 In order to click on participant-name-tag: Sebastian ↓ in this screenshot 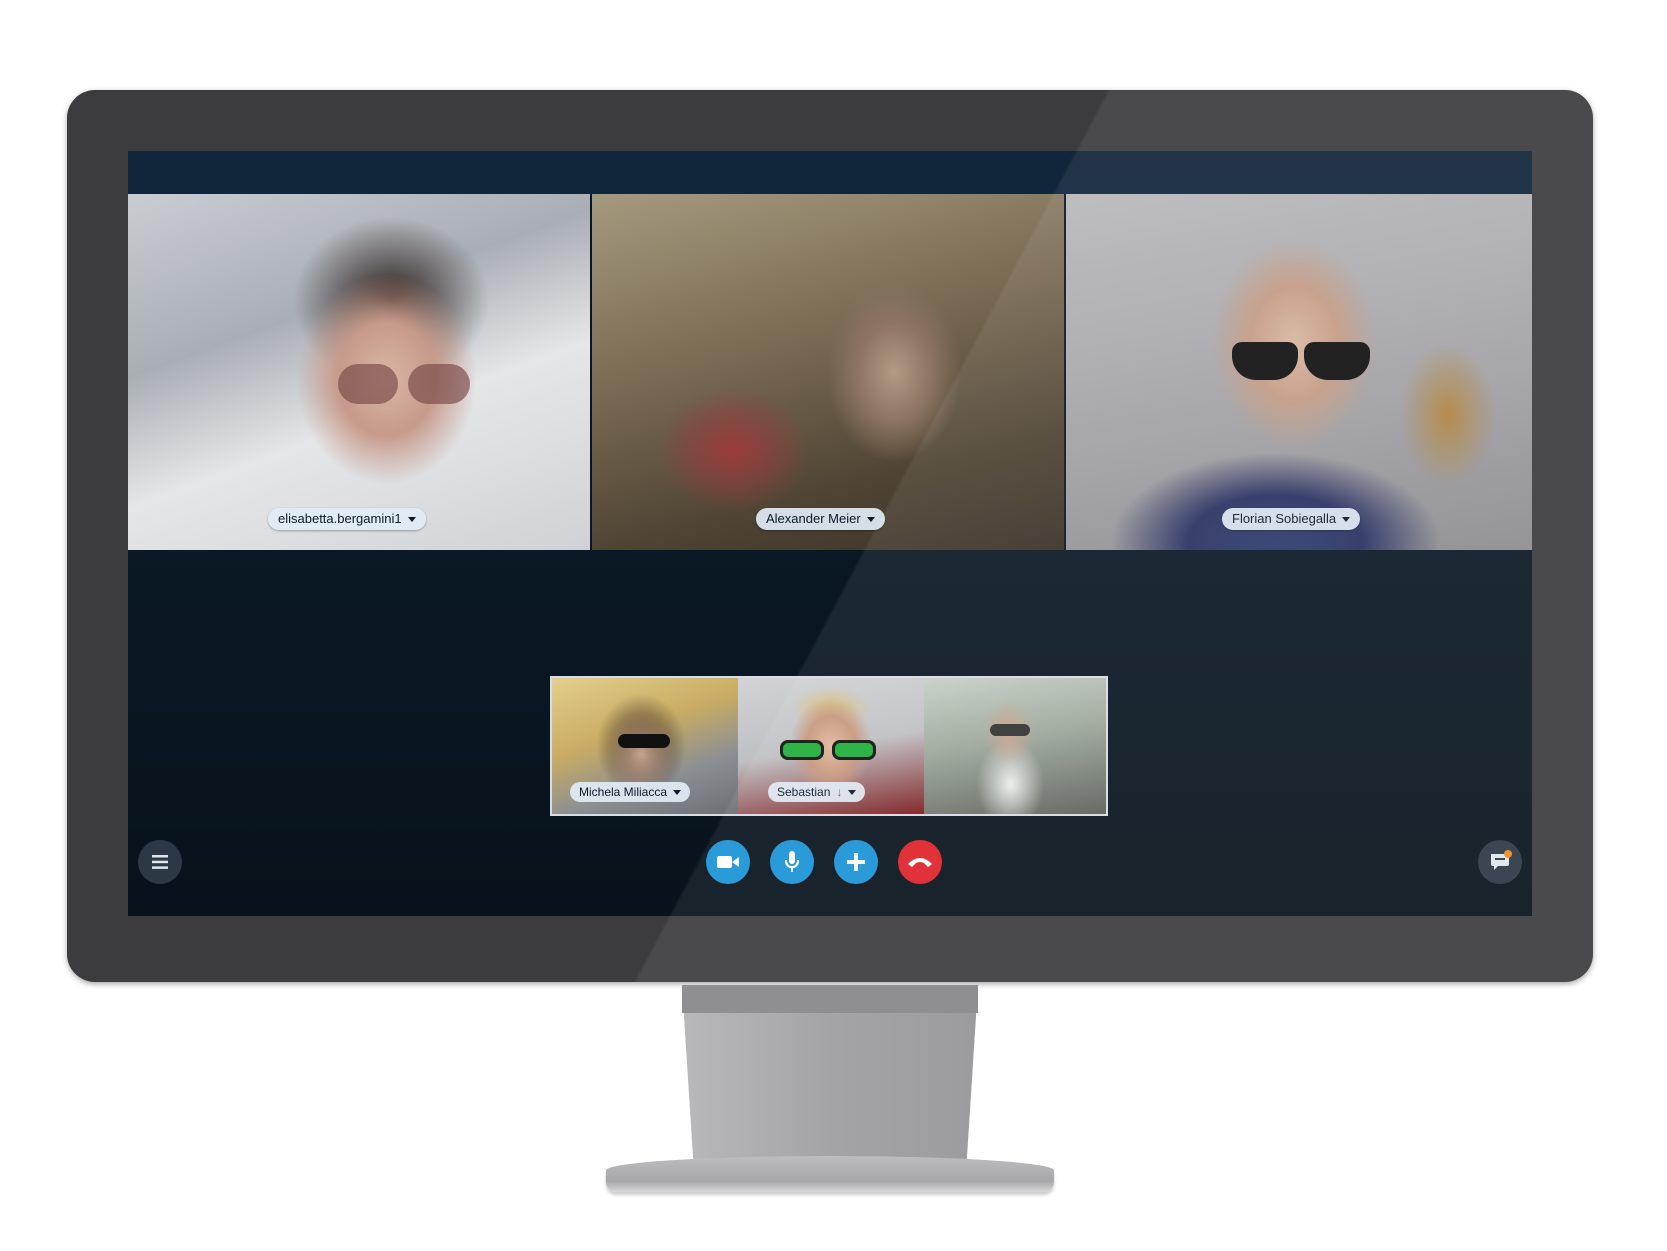, I will do `click(817, 792)`.